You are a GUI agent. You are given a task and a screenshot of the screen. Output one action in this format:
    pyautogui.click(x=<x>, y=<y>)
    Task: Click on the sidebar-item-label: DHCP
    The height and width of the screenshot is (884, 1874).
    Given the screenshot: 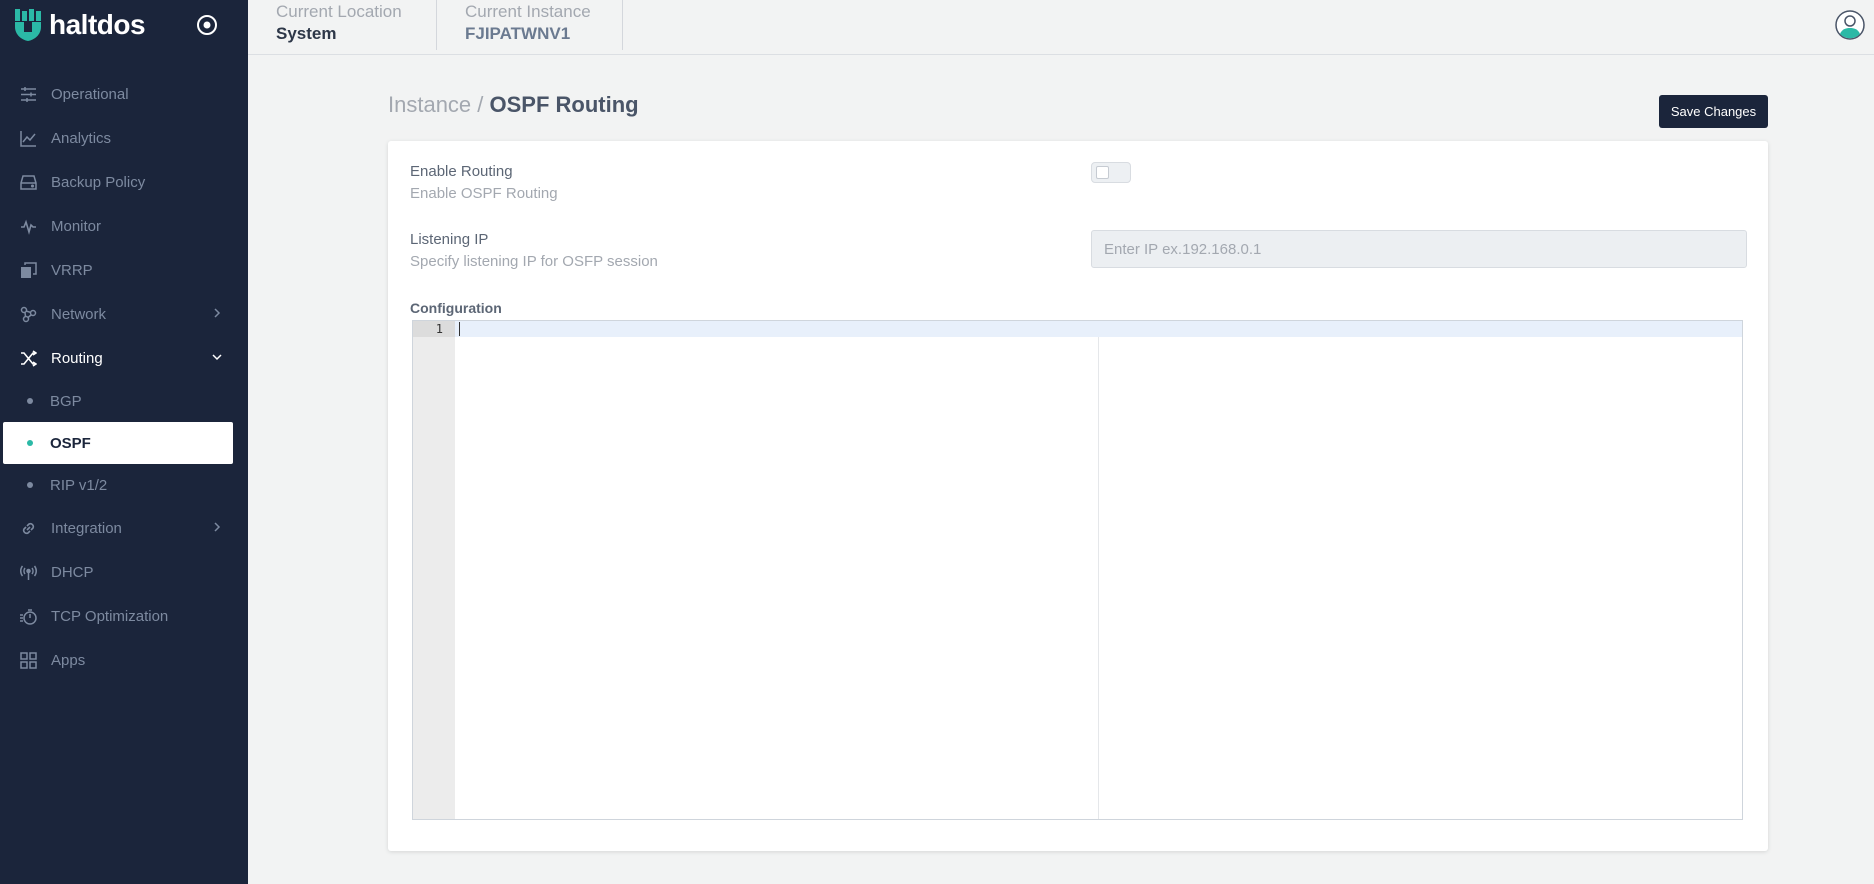 What is the action you would take?
    pyautogui.click(x=72, y=572)
    